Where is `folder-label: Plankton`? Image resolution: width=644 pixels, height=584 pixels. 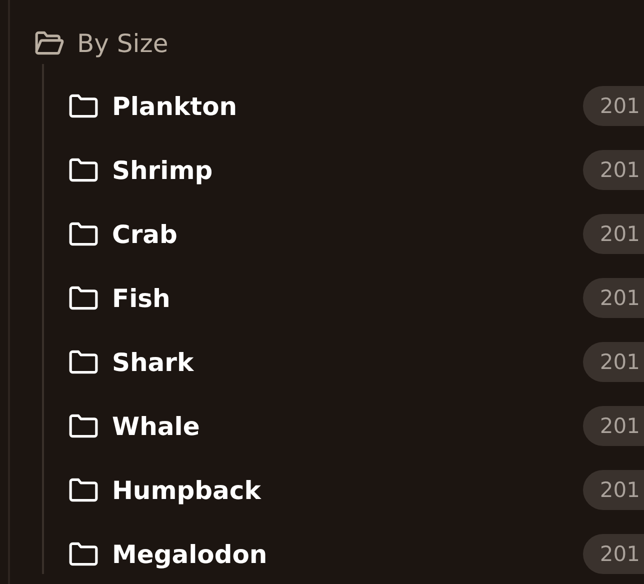
folder-label: Plankton is located at coordinates (175, 106).